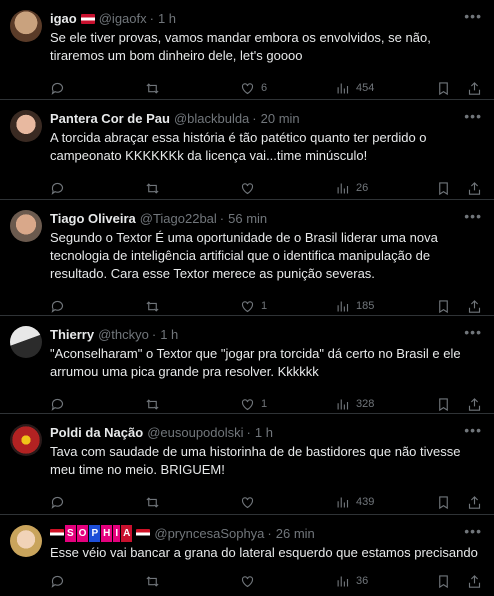 This screenshot has height=596, width=494. I want to click on author-handle: @thckyo, so click(123, 334).